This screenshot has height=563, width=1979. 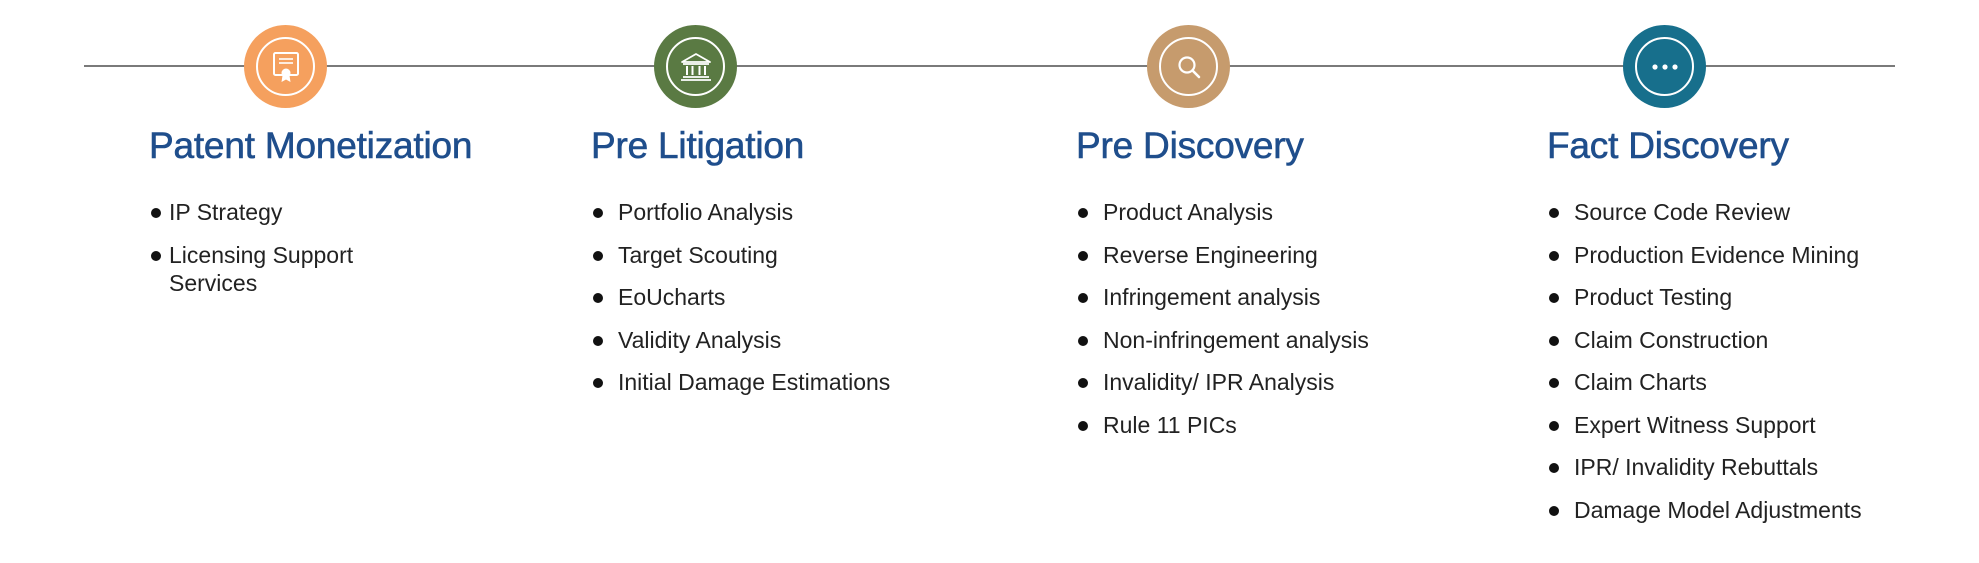 I want to click on list-item: EoUcharts, so click(x=740, y=297).